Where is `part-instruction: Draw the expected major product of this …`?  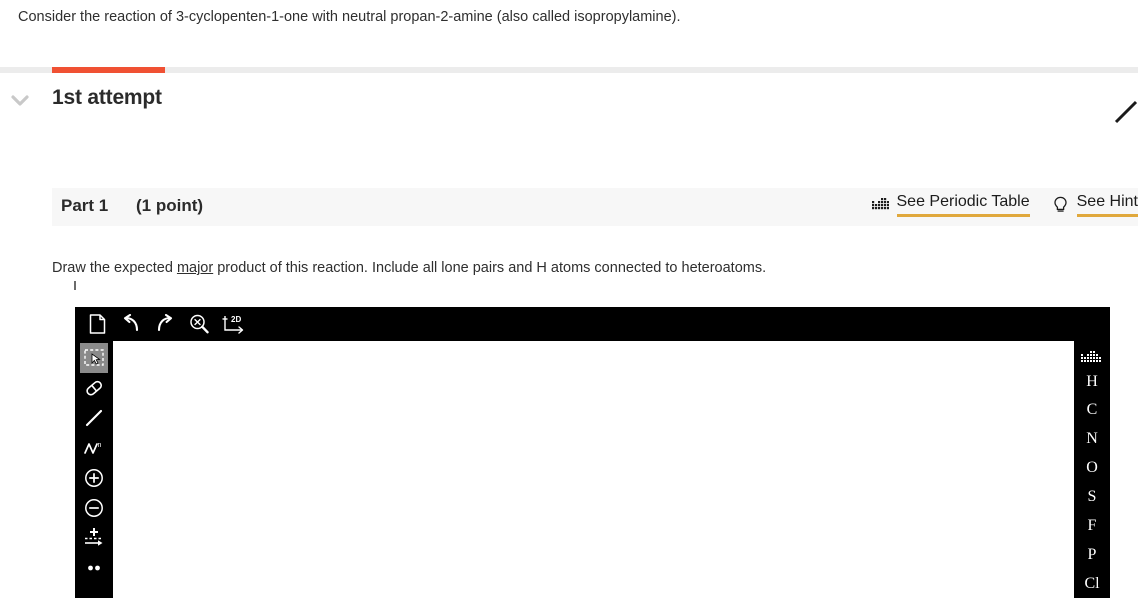
part-instruction: Draw the expected major product of this … is located at coordinates (409, 268).